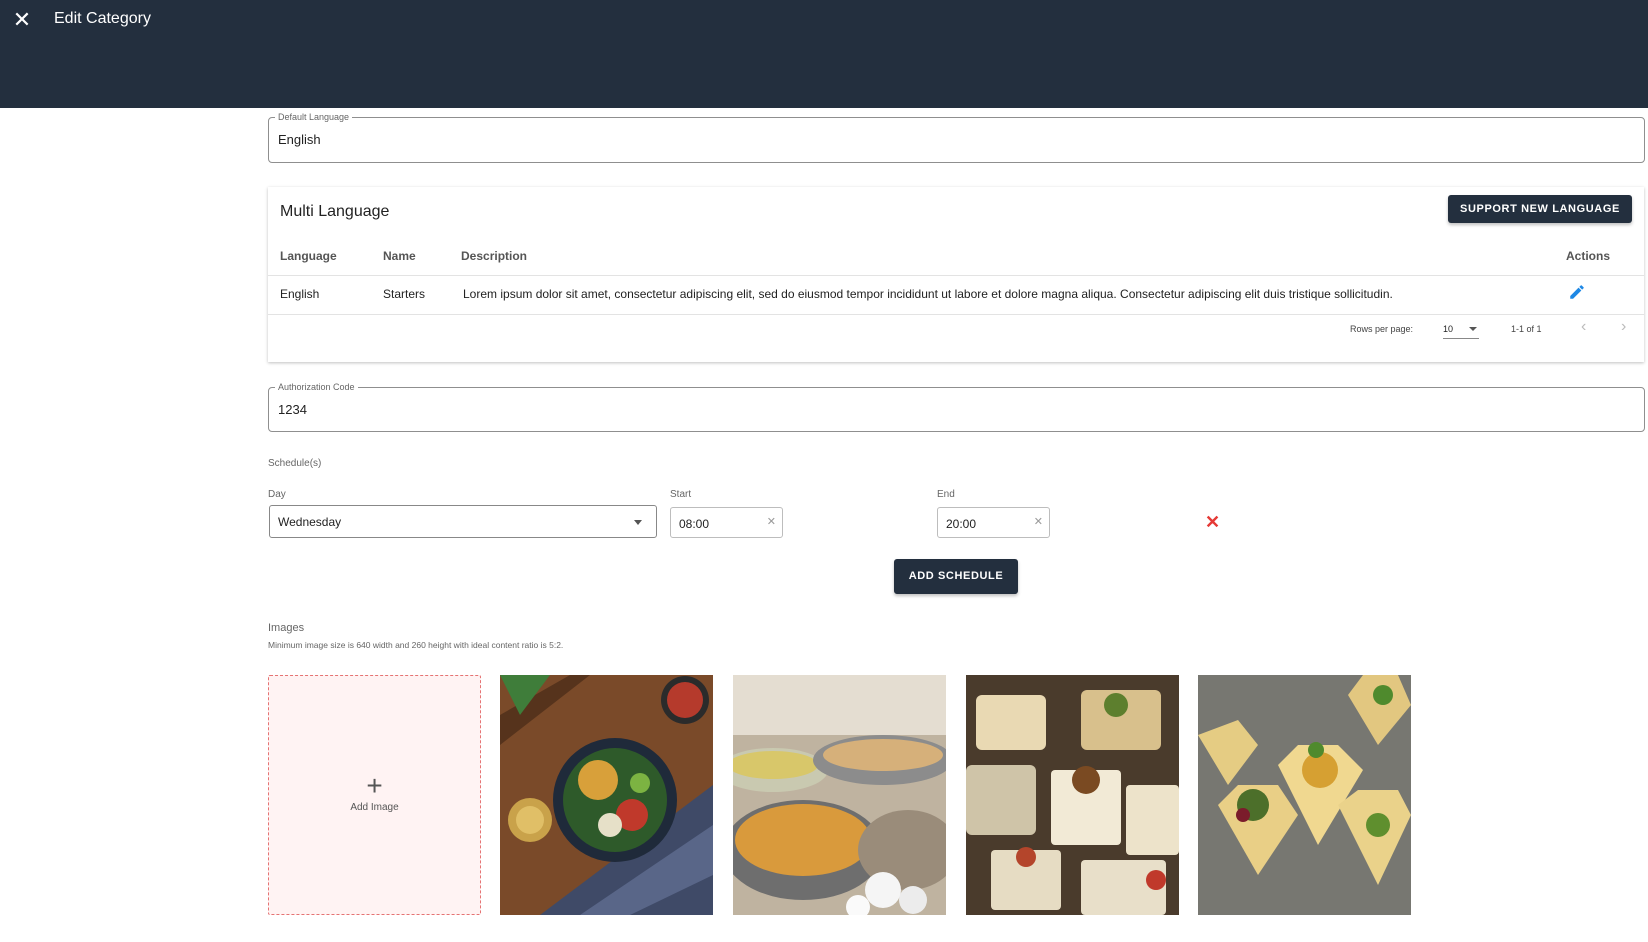 The height and width of the screenshot is (942, 1648). What do you see at coordinates (956, 576) in the screenshot?
I see `add-schedule-button: ADD SCHEDULE` at bounding box center [956, 576].